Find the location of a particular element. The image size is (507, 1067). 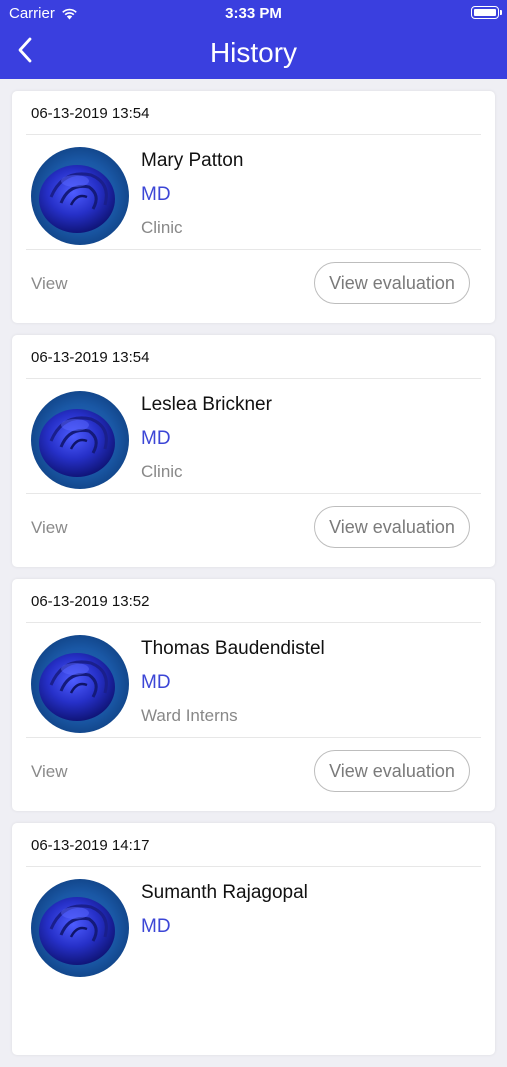

record-location: Ward Interns is located at coordinates (189, 715).